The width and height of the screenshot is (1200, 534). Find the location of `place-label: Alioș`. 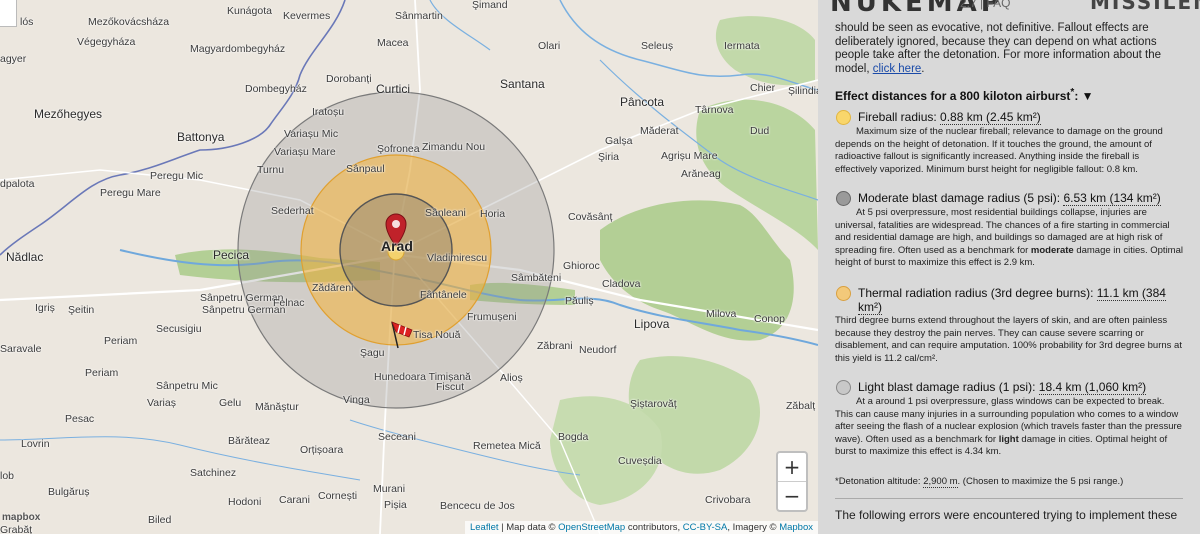

place-label: Alioș is located at coordinates (511, 378).